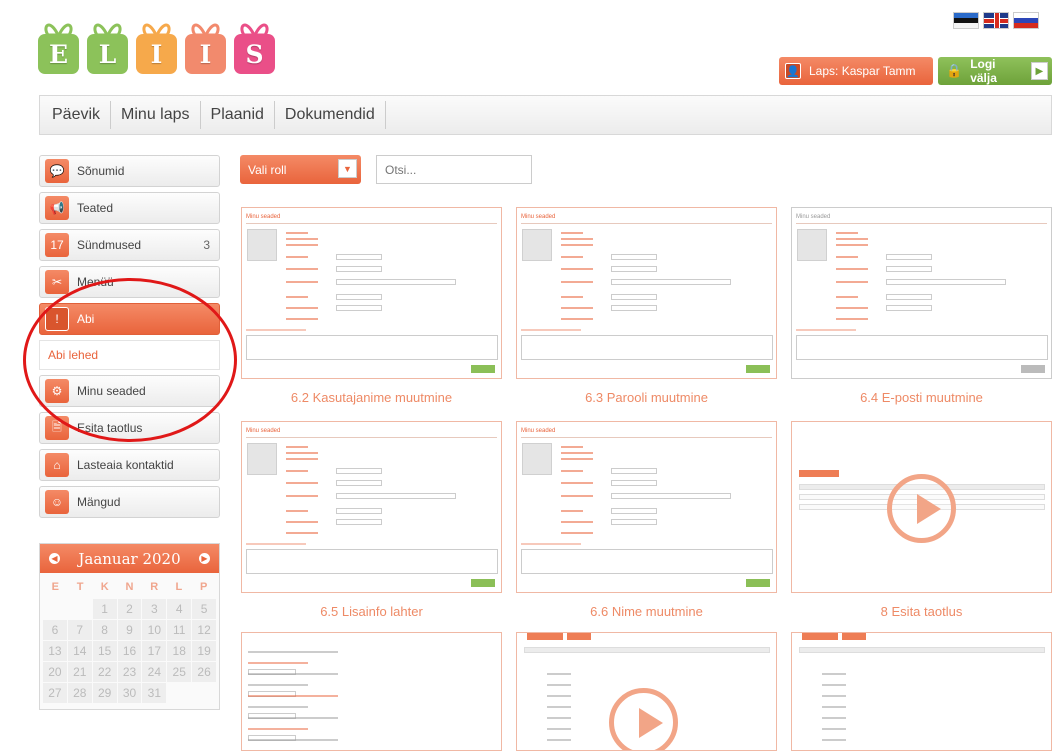  I want to click on sidebar-item-minu-seaded: ⚙ Minu seaded, so click(129, 391).